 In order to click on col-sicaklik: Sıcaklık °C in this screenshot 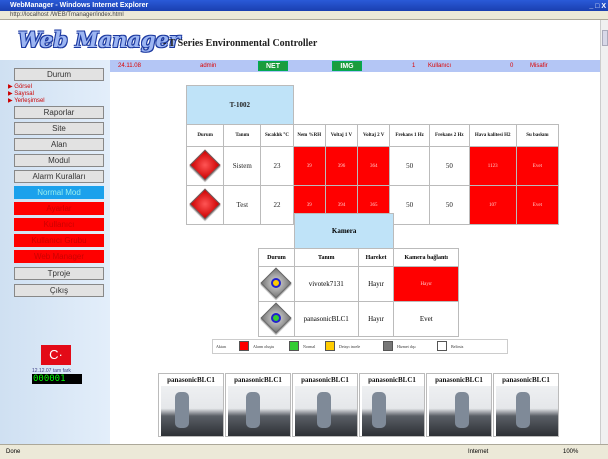, I will do `click(277, 135)`.